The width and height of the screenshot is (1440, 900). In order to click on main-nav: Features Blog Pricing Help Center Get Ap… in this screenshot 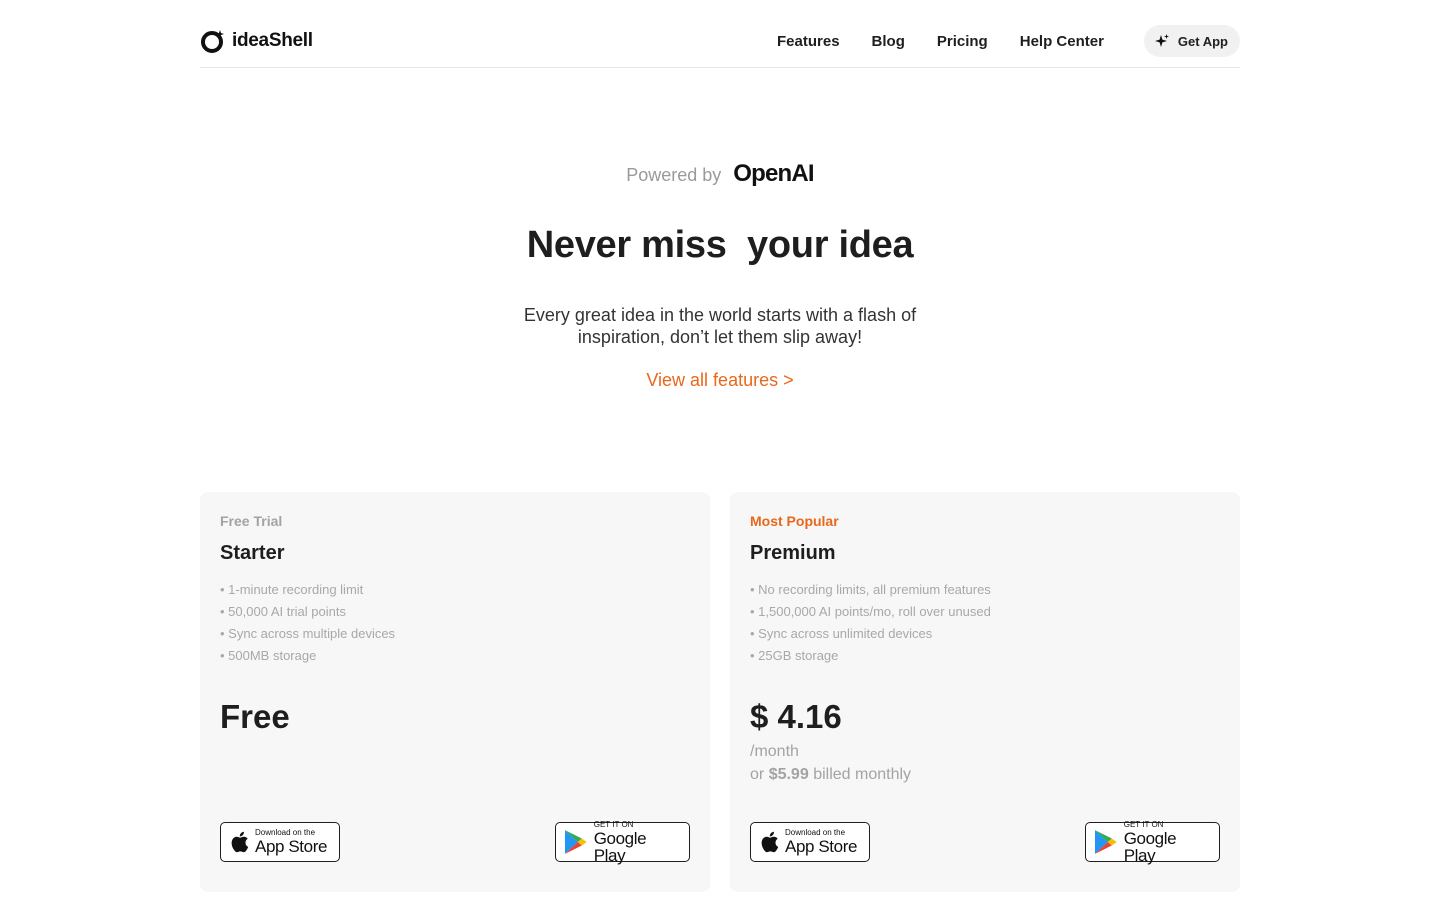, I will do `click(1008, 41)`.